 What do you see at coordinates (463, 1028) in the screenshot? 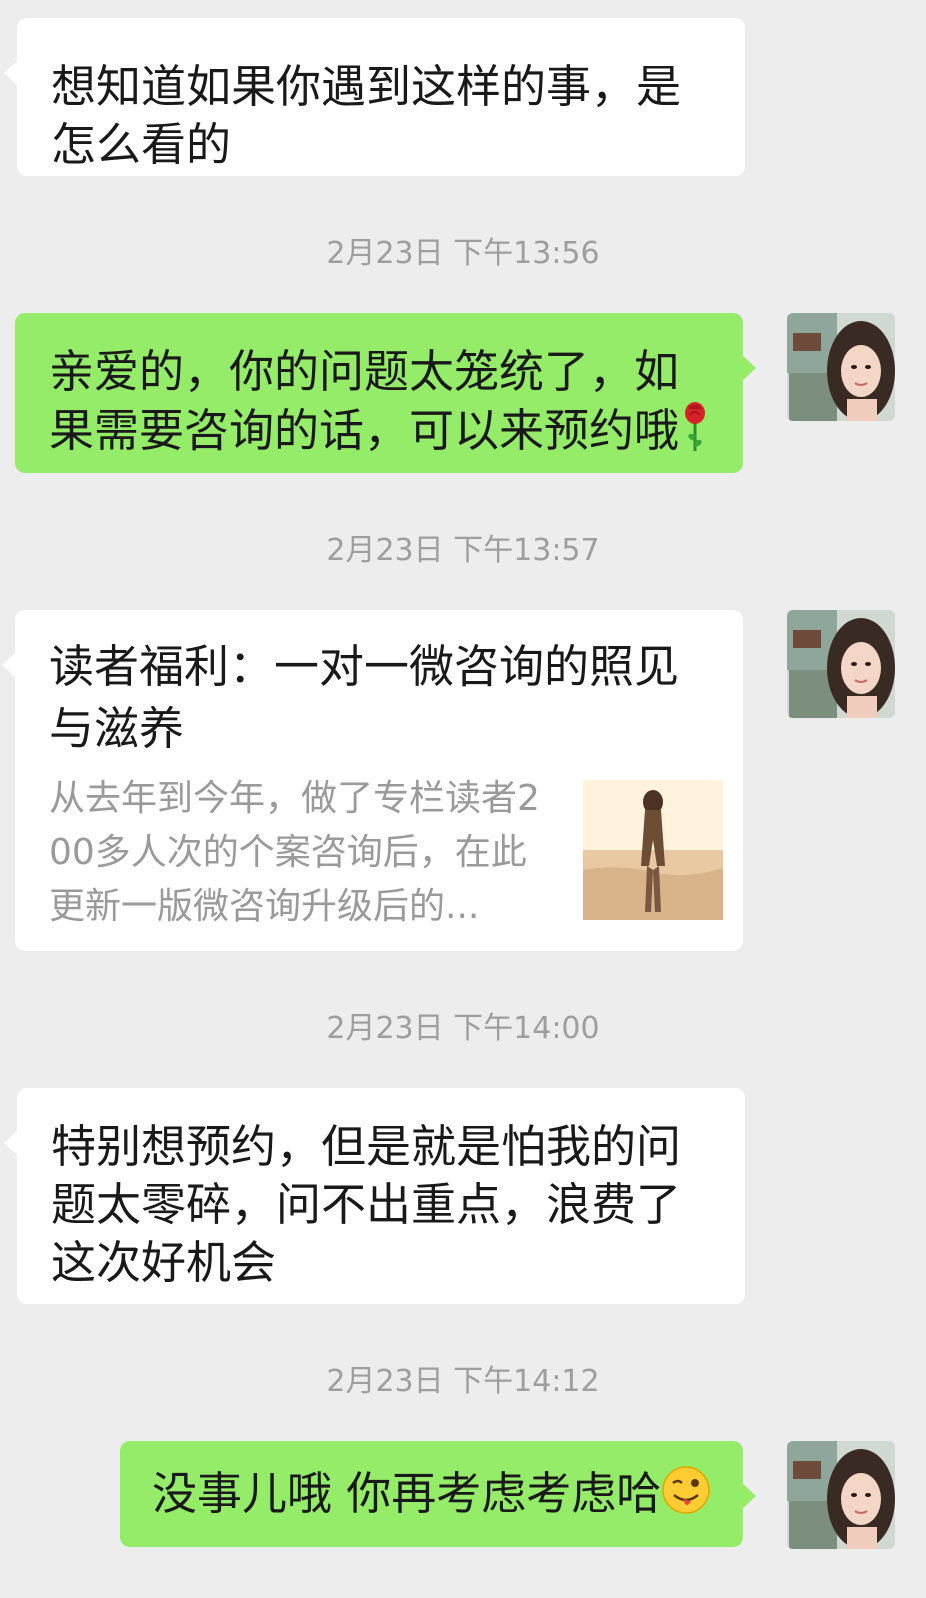
I see `timestamp: 2月23日 下午14:00` at bounding box center [463, 1028].